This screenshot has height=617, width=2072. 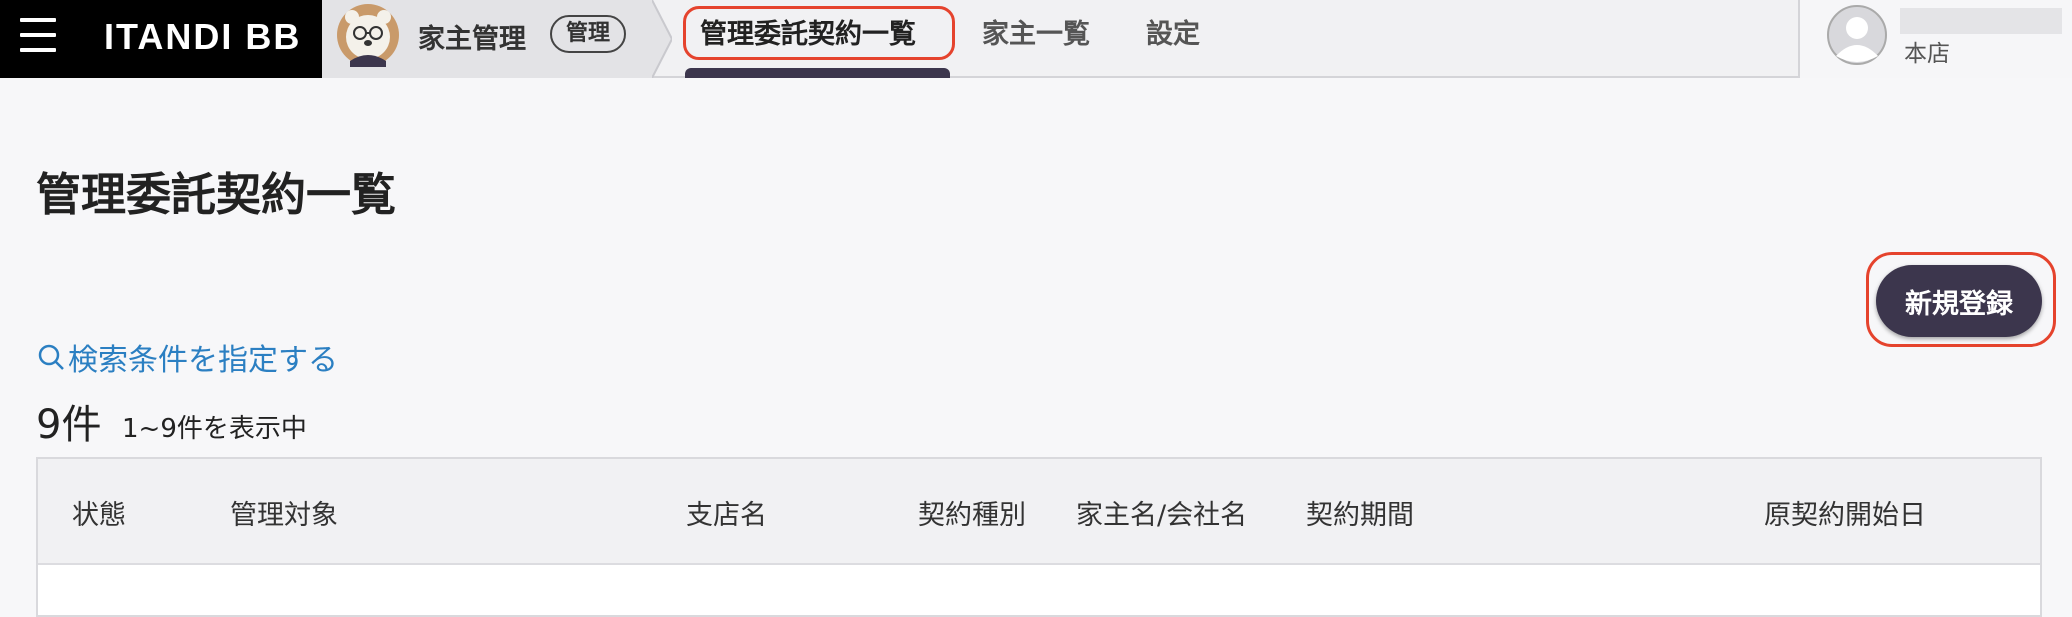 What do you see at coordinates (1927, 54) in the screenshot?
I see `user-branch: 本店` at bounding box center [1927, 54].